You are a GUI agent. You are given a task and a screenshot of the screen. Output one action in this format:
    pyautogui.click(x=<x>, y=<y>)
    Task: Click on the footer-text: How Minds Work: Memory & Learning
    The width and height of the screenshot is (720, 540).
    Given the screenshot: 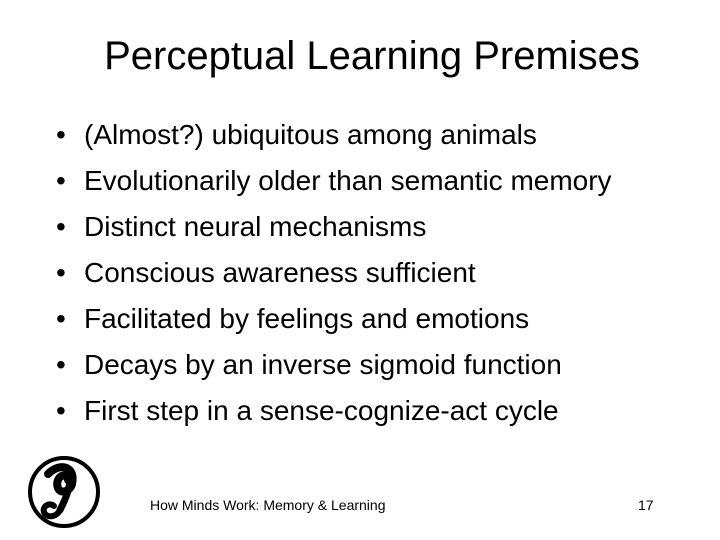 What is the action you would take?
    pyautogui.click(x=268, y=505)
    